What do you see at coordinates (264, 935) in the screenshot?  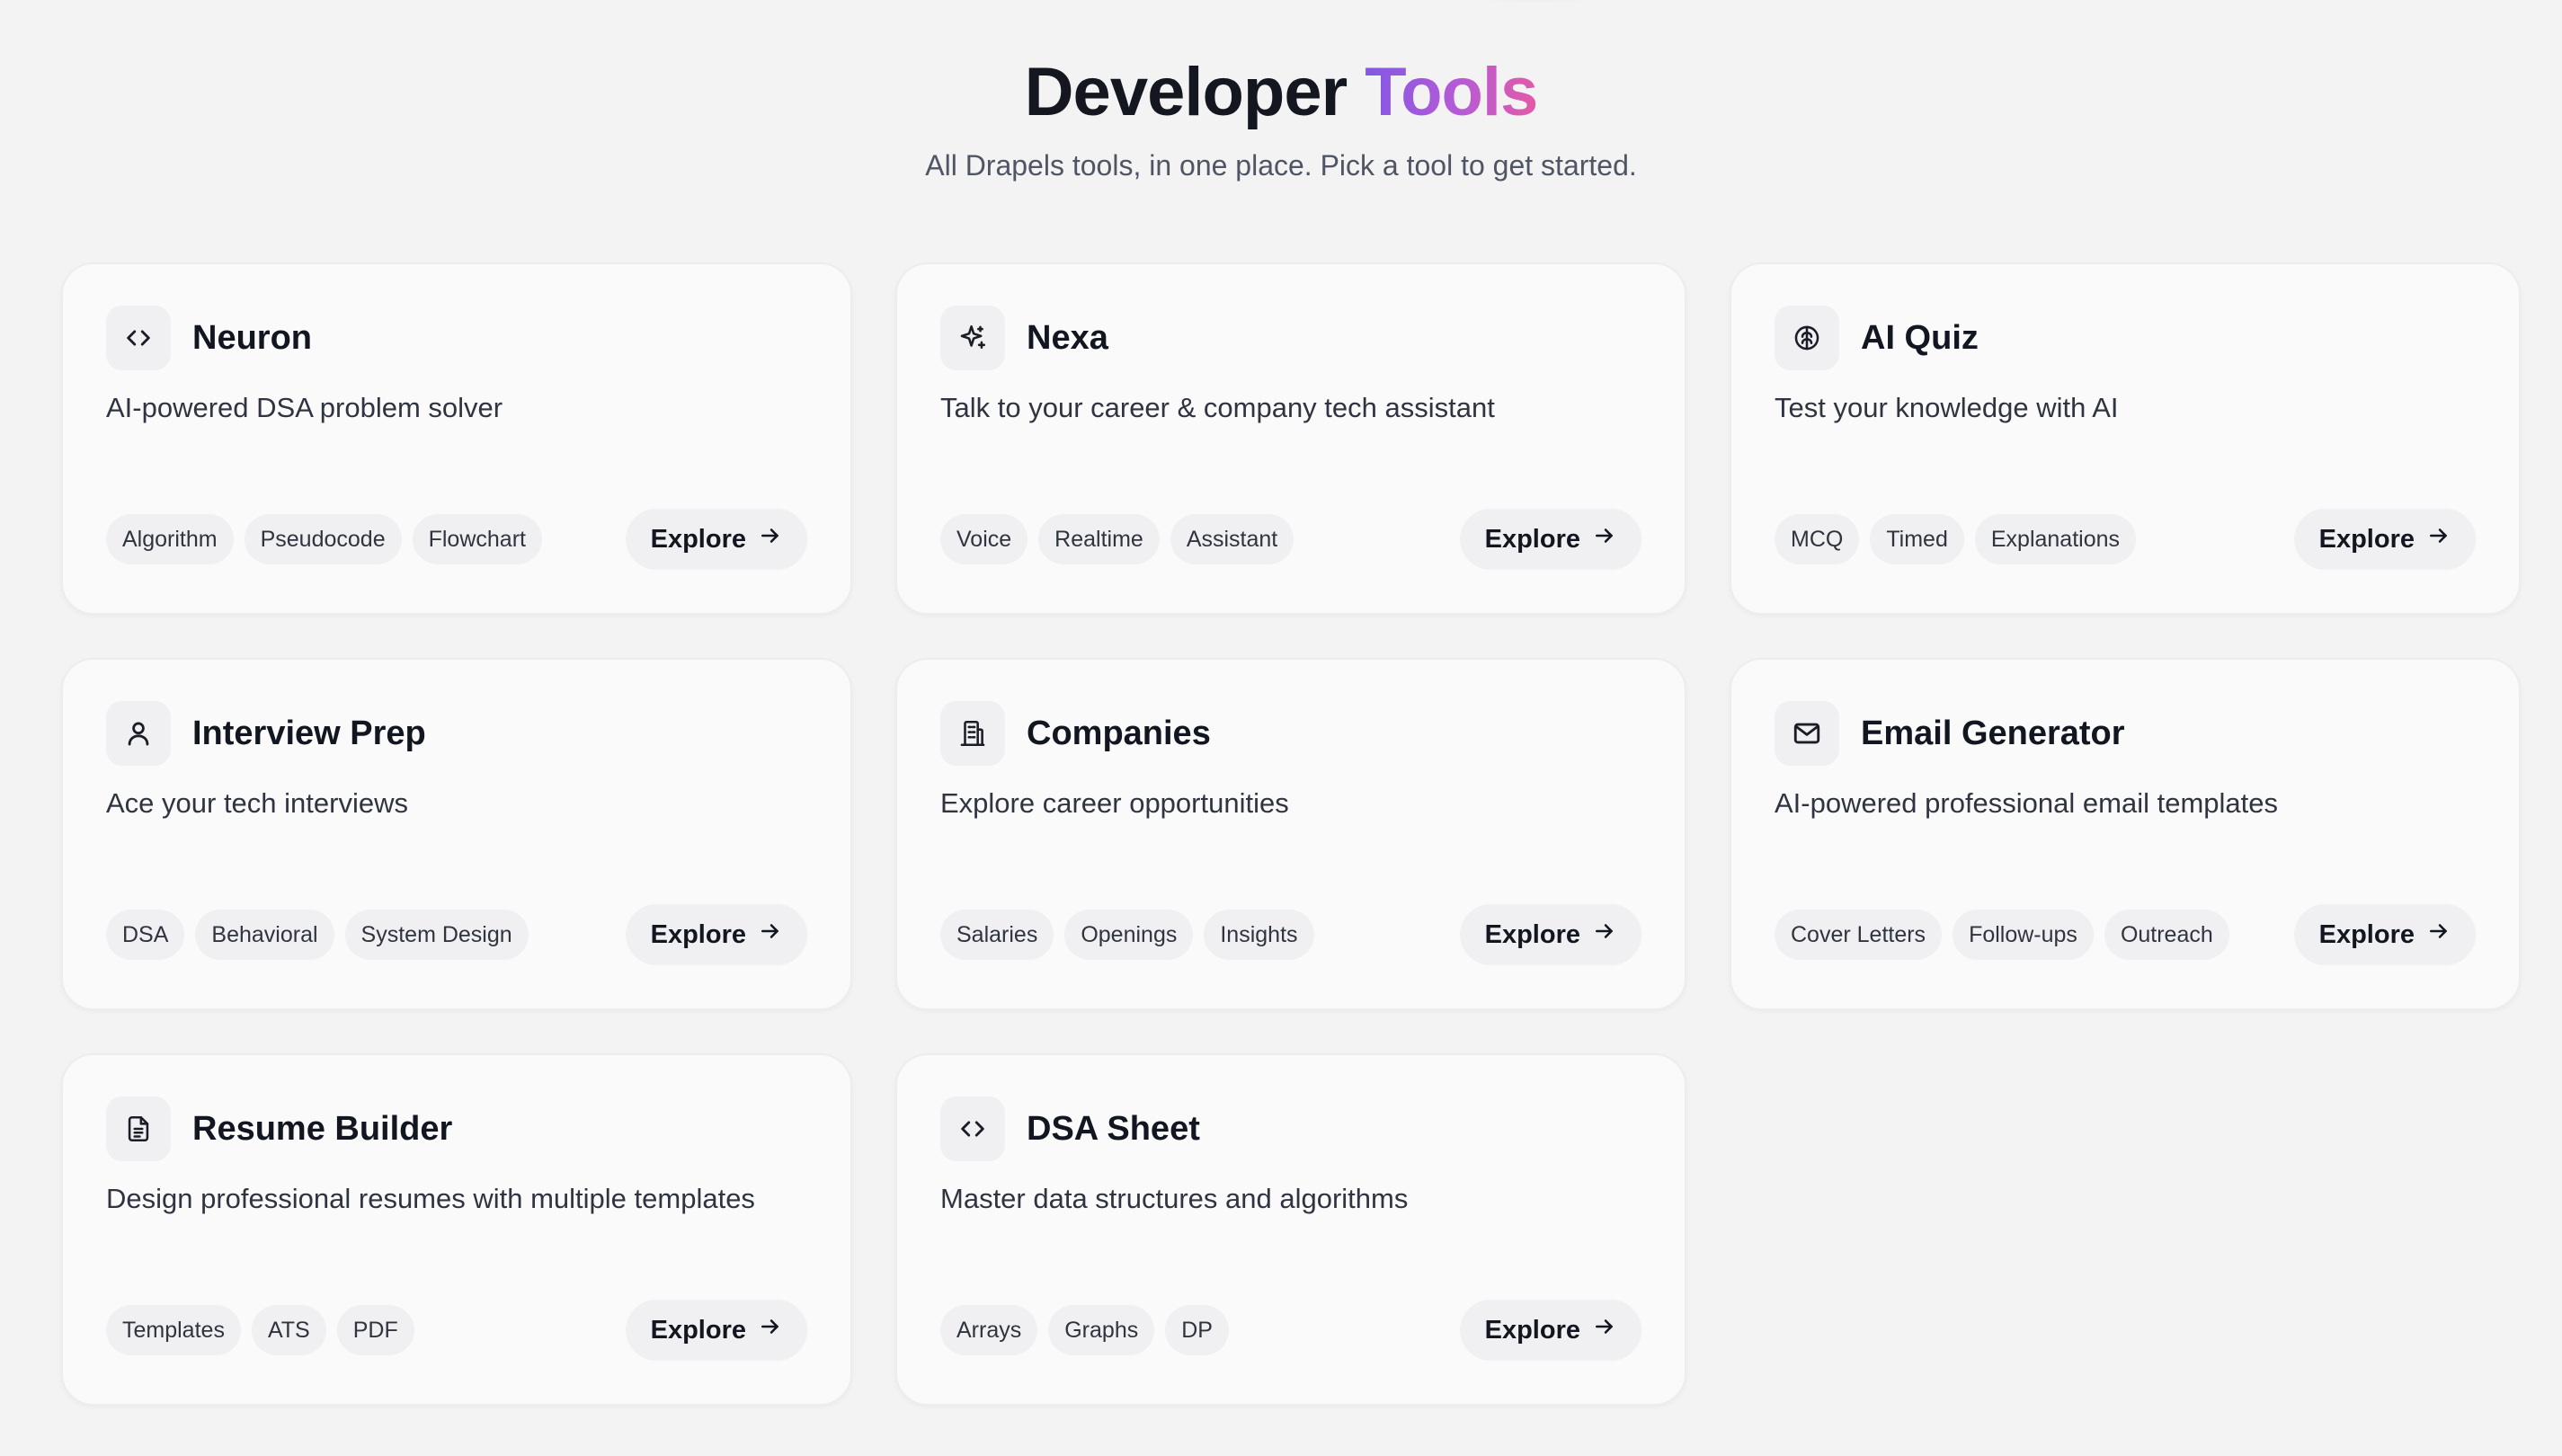 I see `tool-tag: Behavioral` at bounding box center [264, 935].